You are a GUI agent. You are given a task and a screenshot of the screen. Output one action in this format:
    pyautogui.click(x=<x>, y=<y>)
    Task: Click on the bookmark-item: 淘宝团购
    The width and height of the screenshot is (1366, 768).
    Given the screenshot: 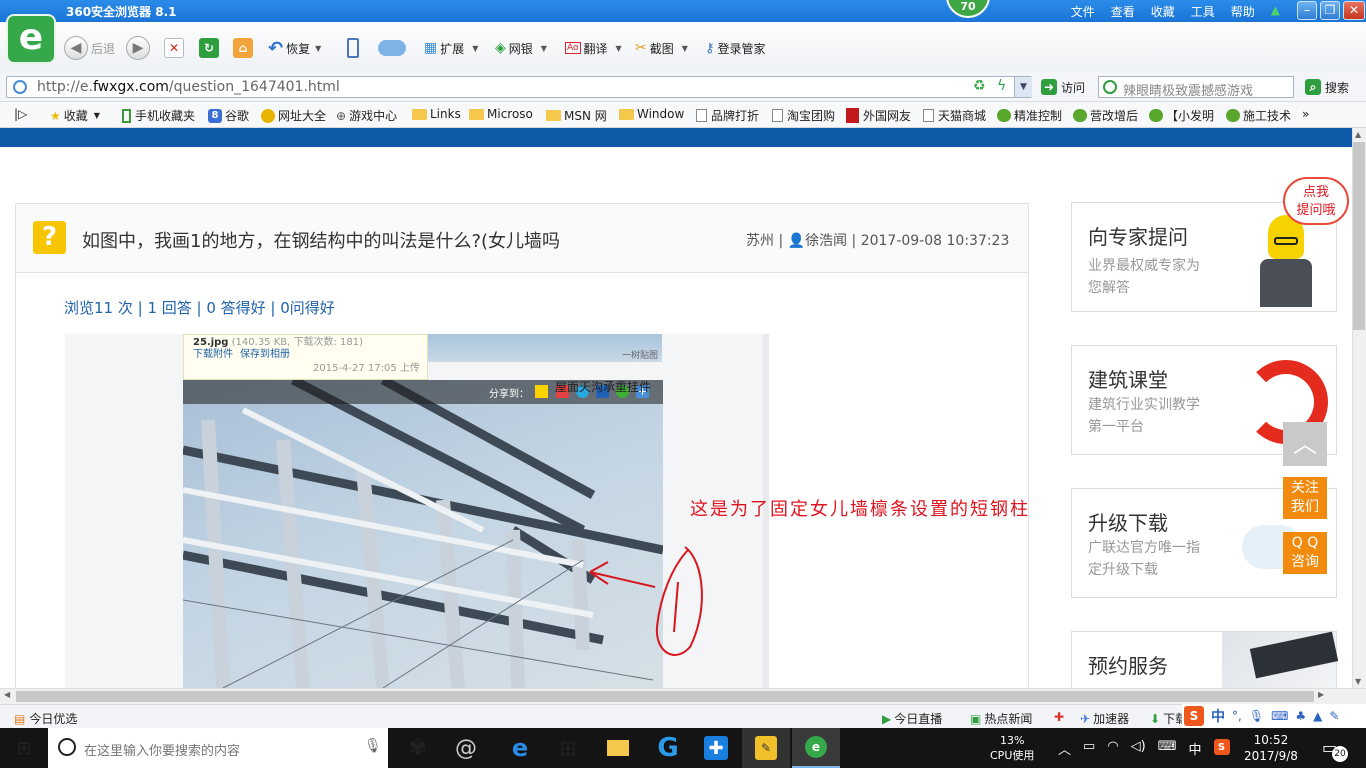 What is the action you would take?
    pyautogui.click(x=803, y=115)
    